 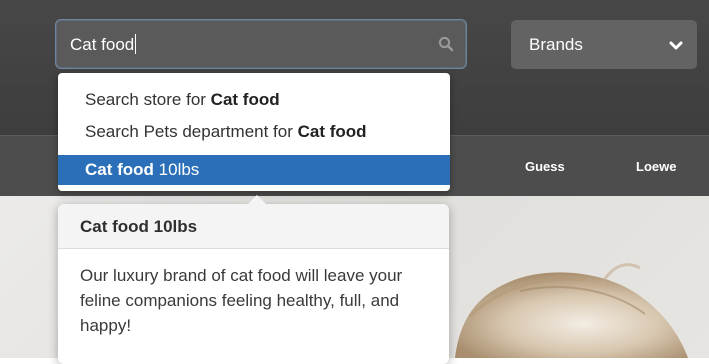 What do you see at coordinates (257, 200) in the screenshot?
I see `popover-arrow` at bounding box center [257, 200].